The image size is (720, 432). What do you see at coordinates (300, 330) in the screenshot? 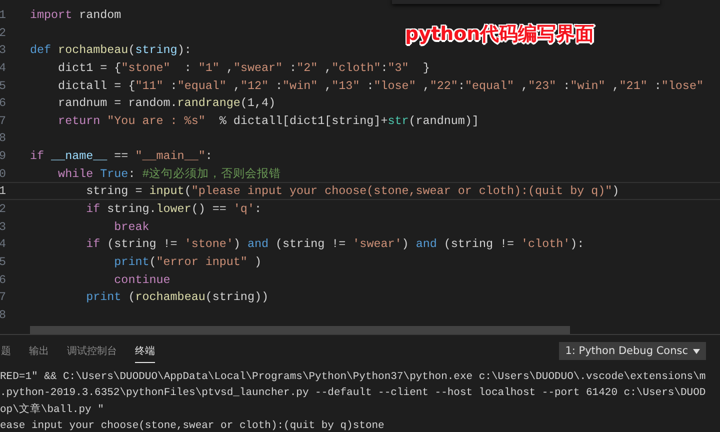
I see `horizontal-scrollbar` at bounding box center [300, 330].